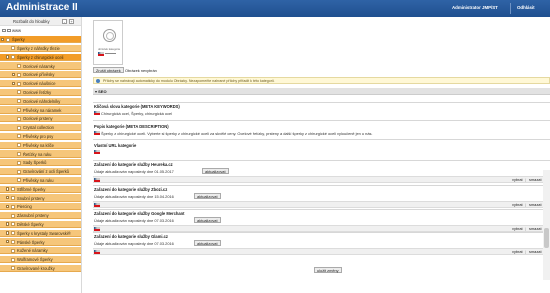 The height and width of the screenshot is (293, 550). I want to click on sidebar-item: Přívěsky na náramek, so click(40, 110).